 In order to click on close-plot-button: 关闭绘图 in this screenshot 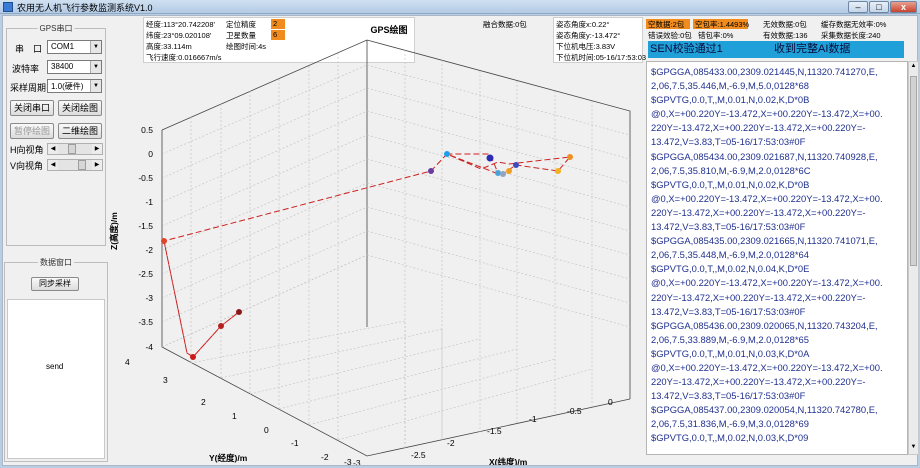, I will do `click(80, 108)`.